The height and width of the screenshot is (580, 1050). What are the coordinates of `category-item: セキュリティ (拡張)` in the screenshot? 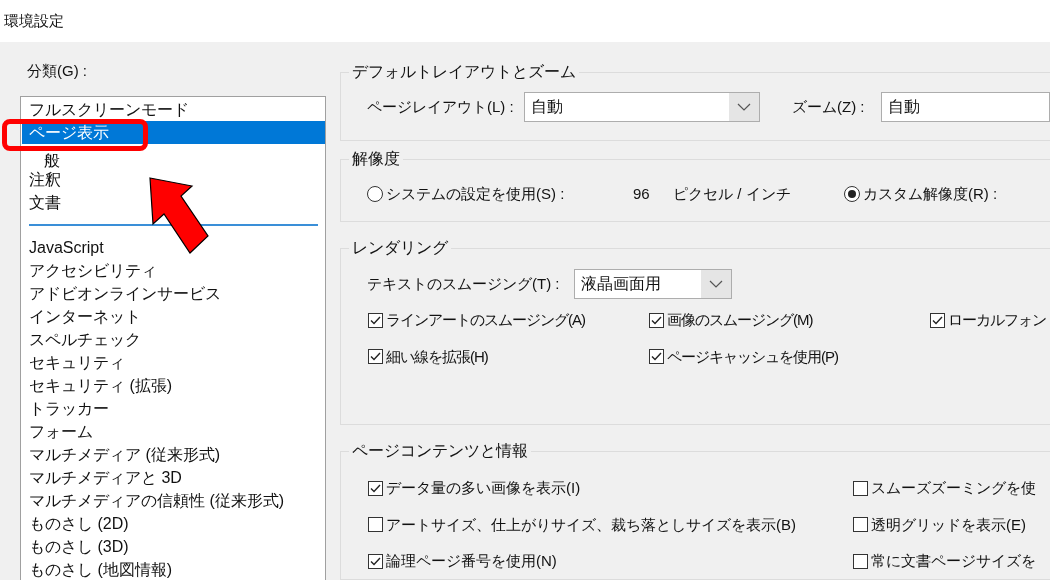 It's located at (173, 385).